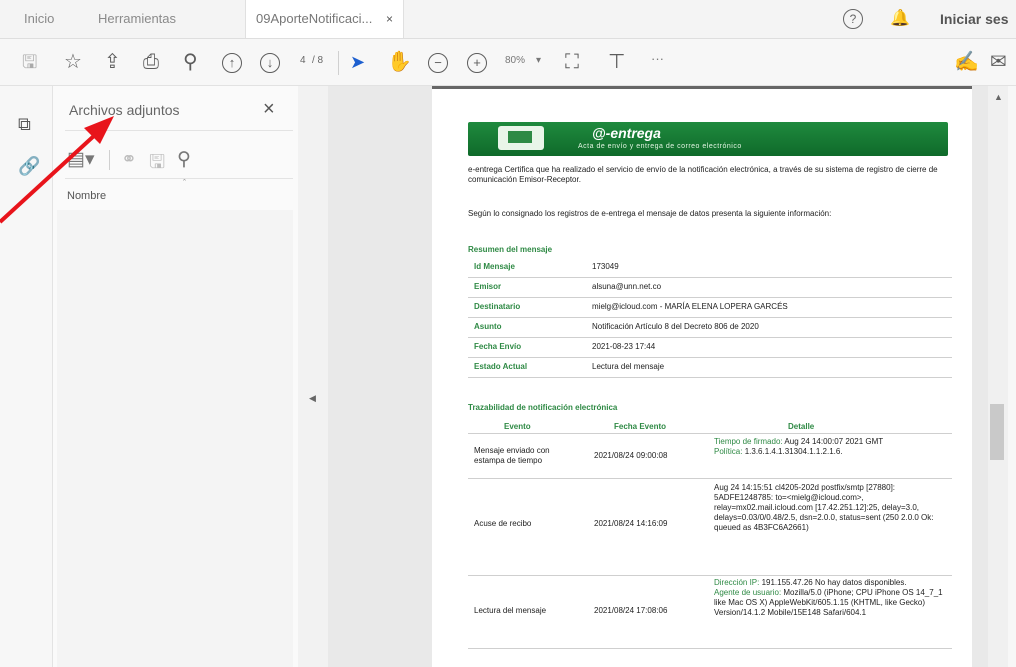 Image resolution: width=1016 pixels, height=667 pixels. What do you see at coordinates (313, 376) in the screenshot?
I see `panel-collapse-handle: ◀` at bounding box center [313, 376].